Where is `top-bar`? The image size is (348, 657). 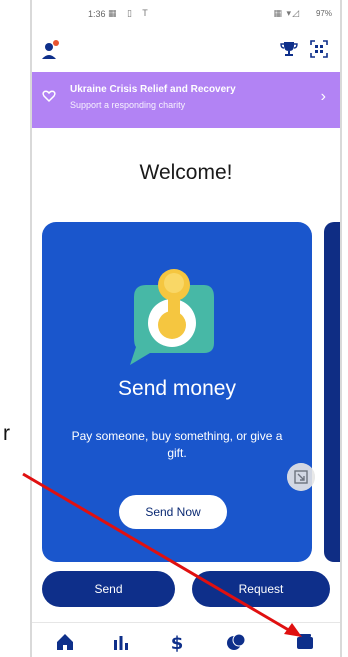 top-bar is located at coordinates (186, 50).